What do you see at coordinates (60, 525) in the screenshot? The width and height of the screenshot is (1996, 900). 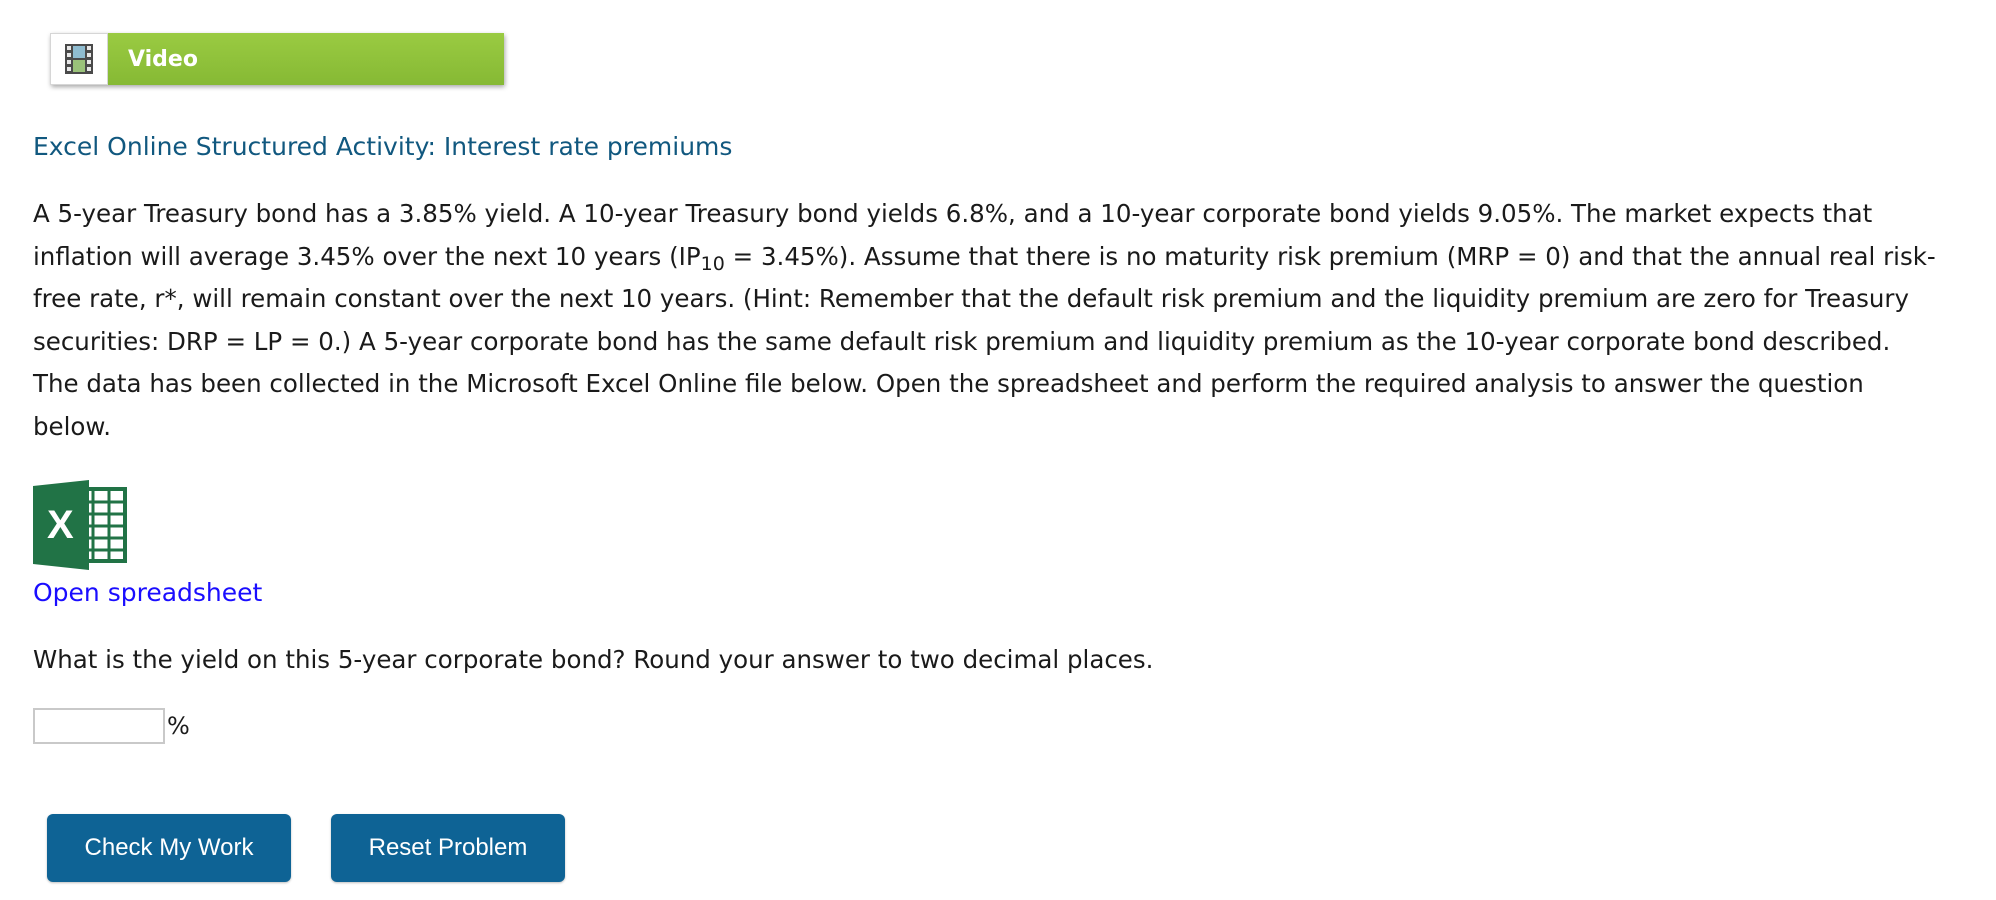 I see `excel-icon-letter: X` at bounding box center [60, 525].